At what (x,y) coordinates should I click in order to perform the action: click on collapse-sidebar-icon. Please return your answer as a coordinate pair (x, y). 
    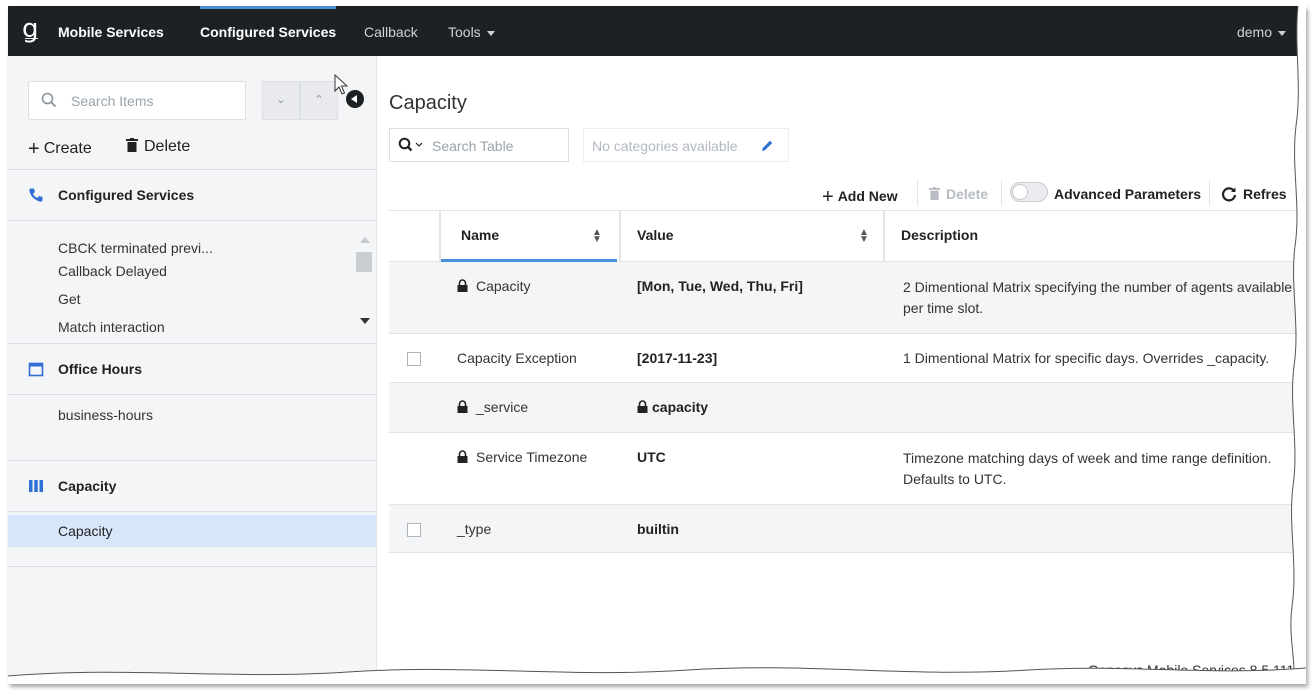
    Looking at the image, I should click on (355, 99).